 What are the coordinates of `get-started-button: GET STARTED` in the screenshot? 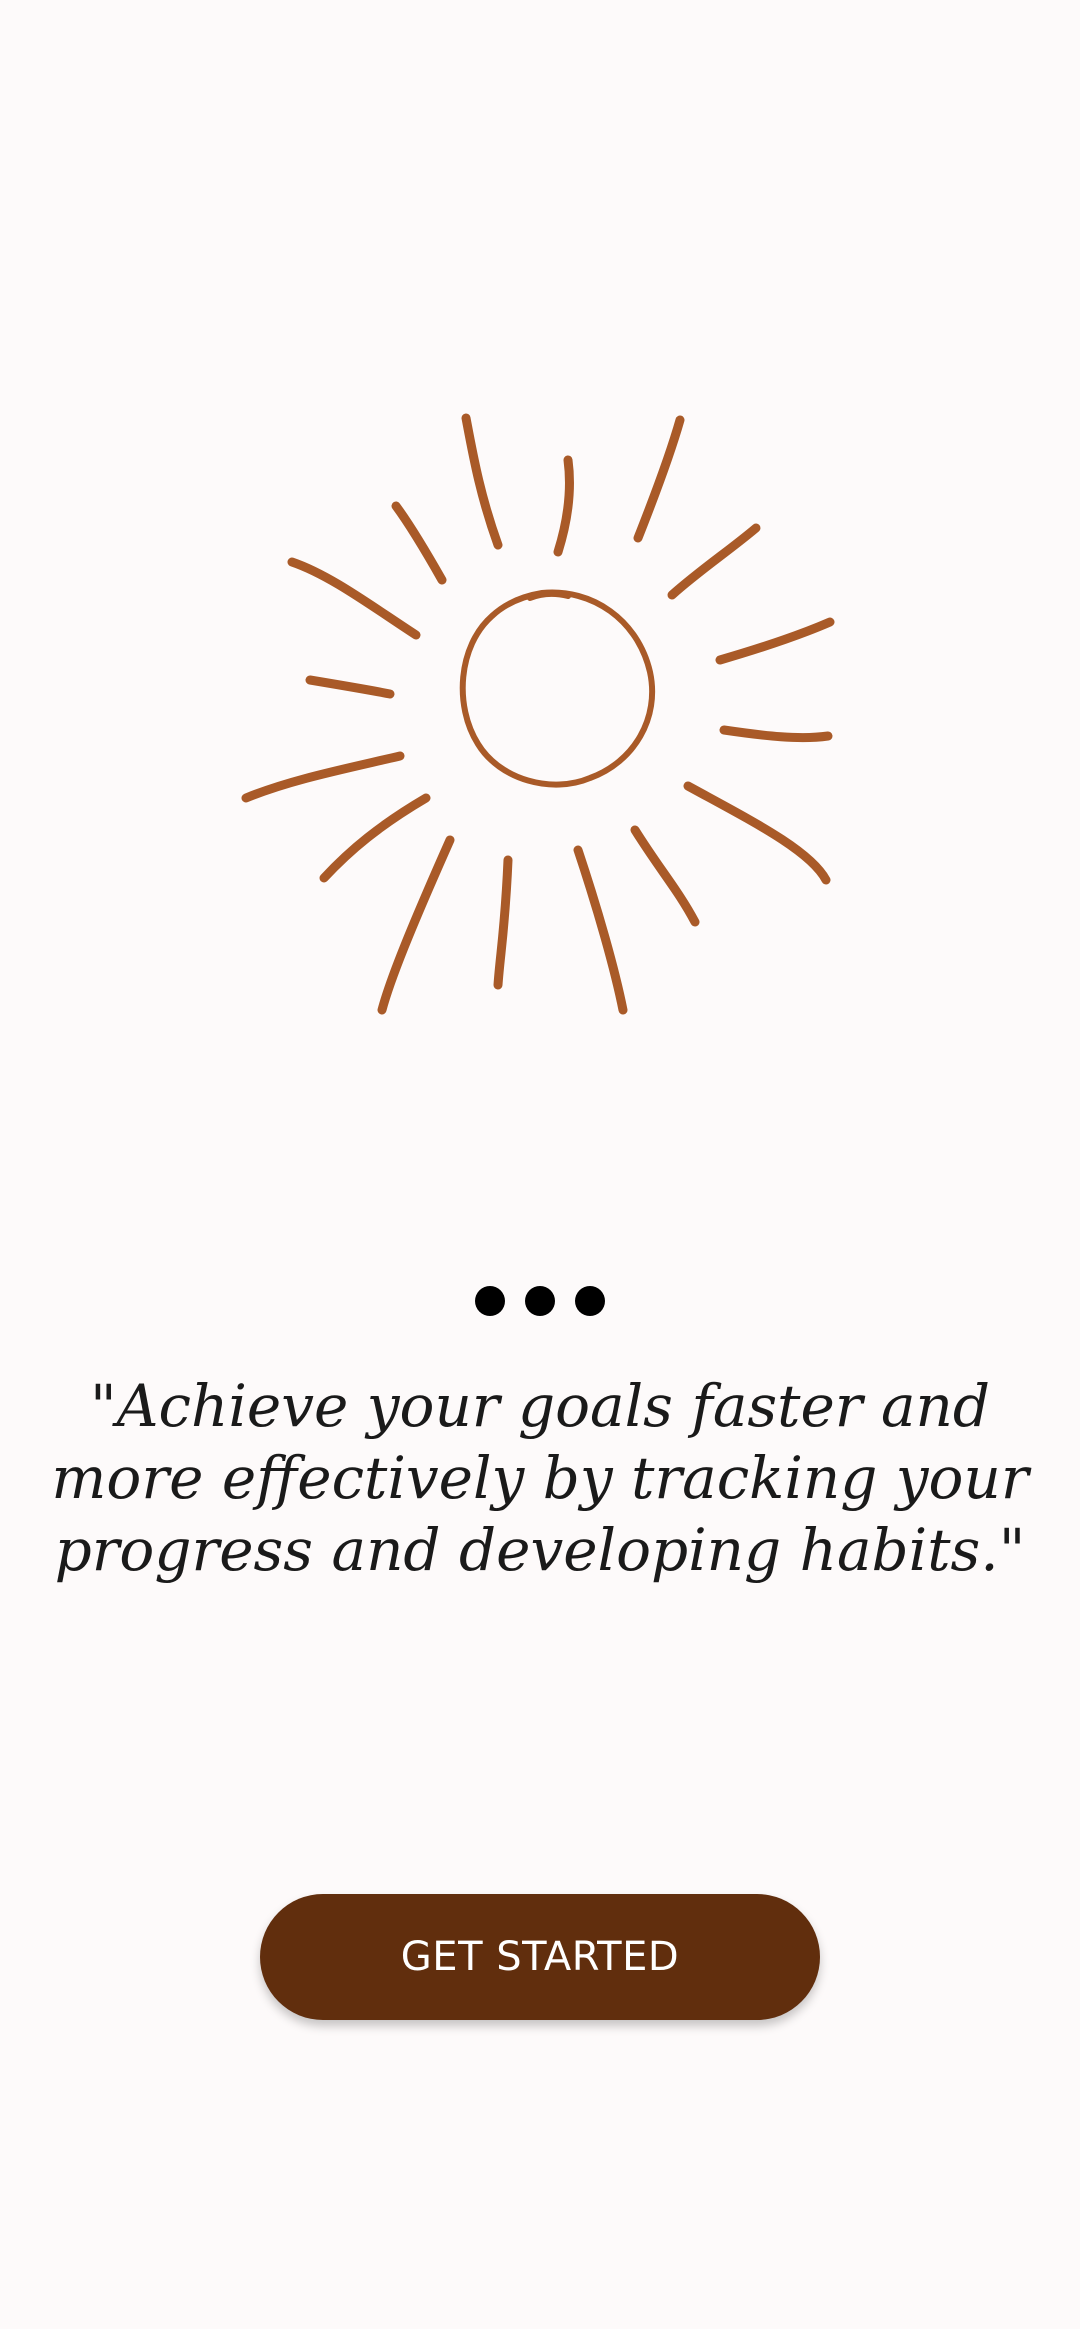 It's located at (540, 1957).